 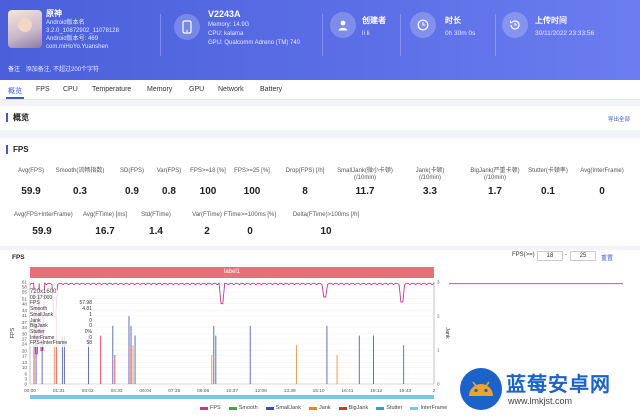 What do you see at coordinates (89, 343) in the screenshot?
I see `tooltip-value: 58` at bounding box center [89, 343].